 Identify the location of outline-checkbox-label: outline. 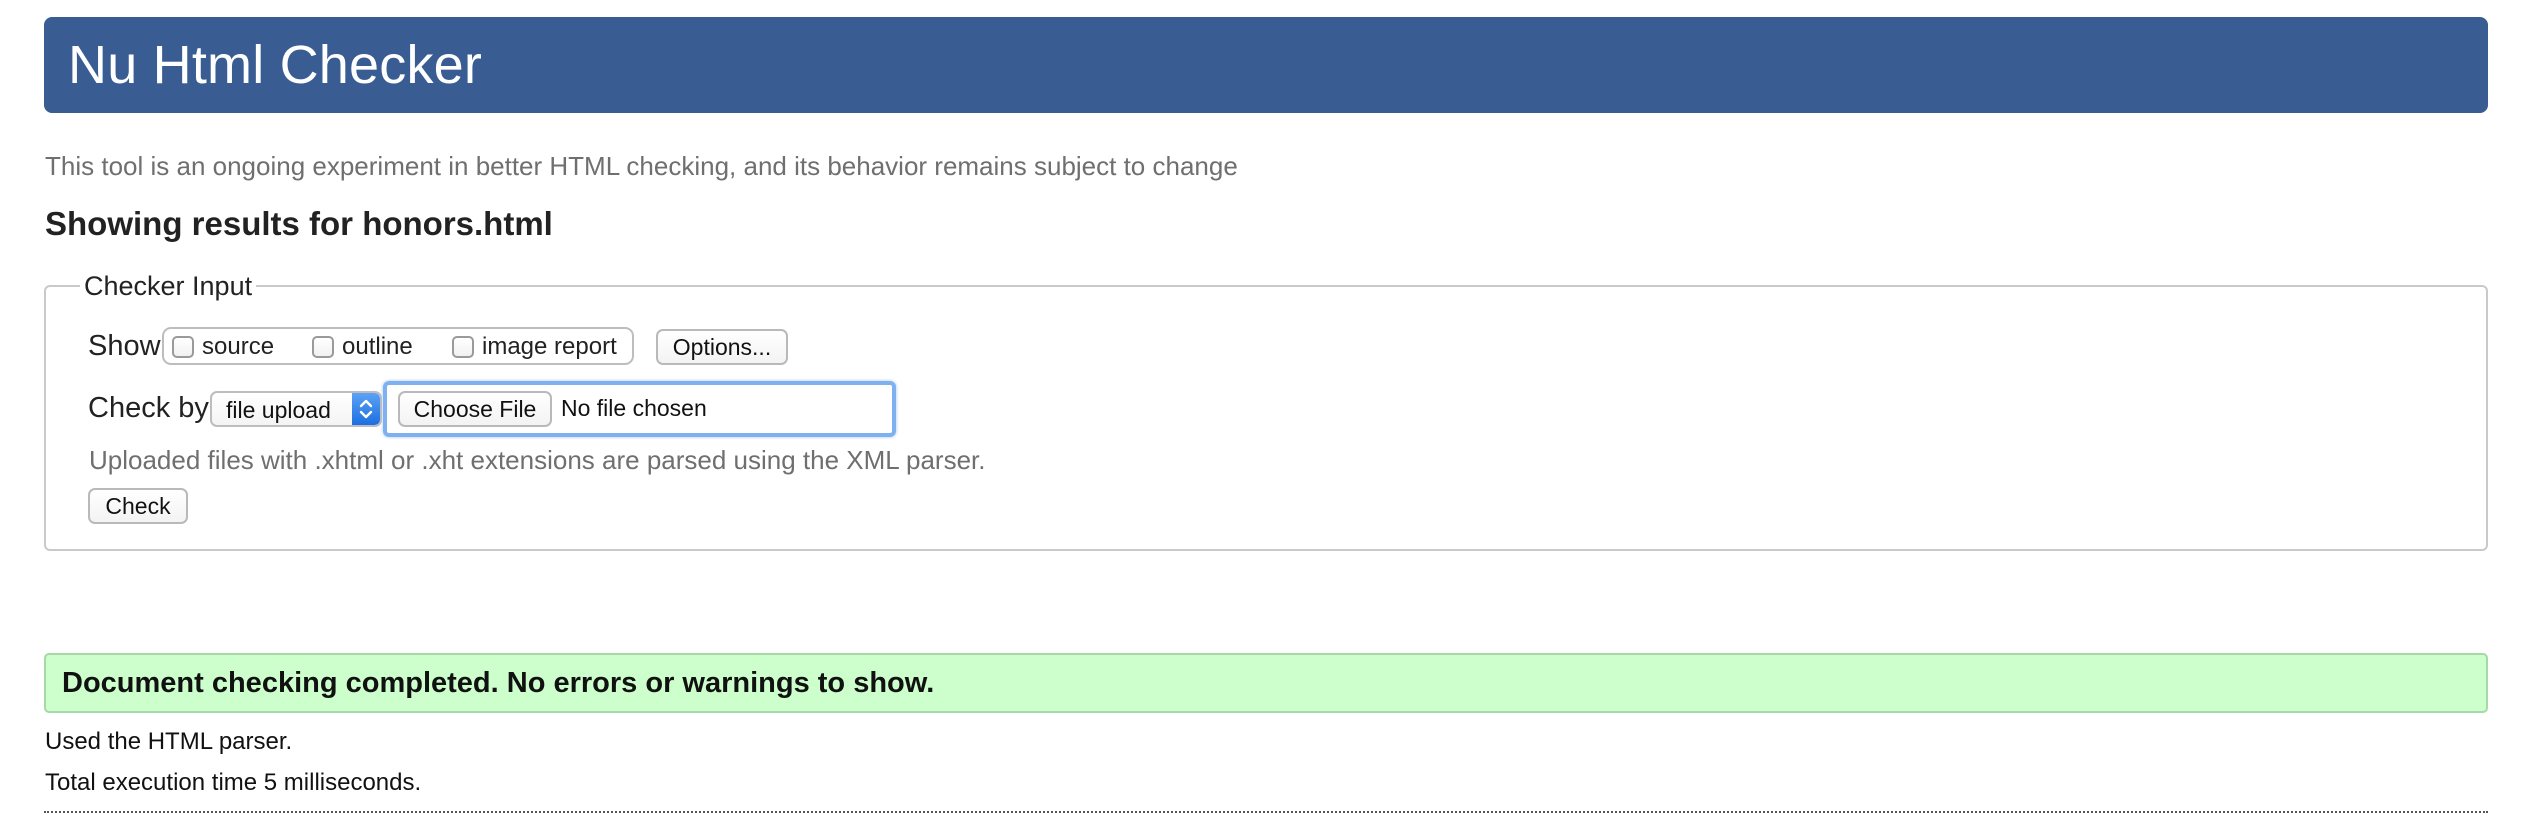
(377, 347).